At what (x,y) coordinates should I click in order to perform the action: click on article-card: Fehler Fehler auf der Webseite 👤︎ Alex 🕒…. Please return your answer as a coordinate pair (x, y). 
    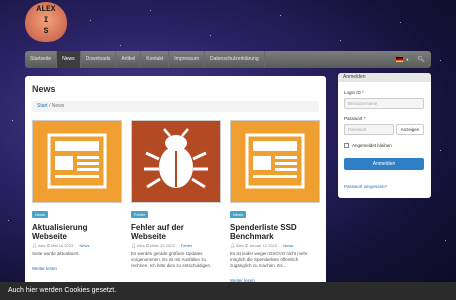
    Looking at the image, I should click on (176, 194).